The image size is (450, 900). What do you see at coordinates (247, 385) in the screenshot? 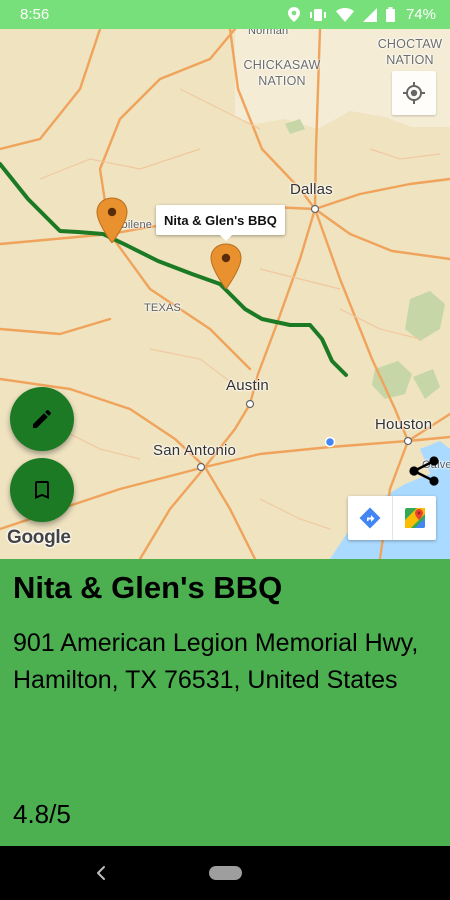
I see `map-label-austin: Austin` at bounding box center [247, 385].